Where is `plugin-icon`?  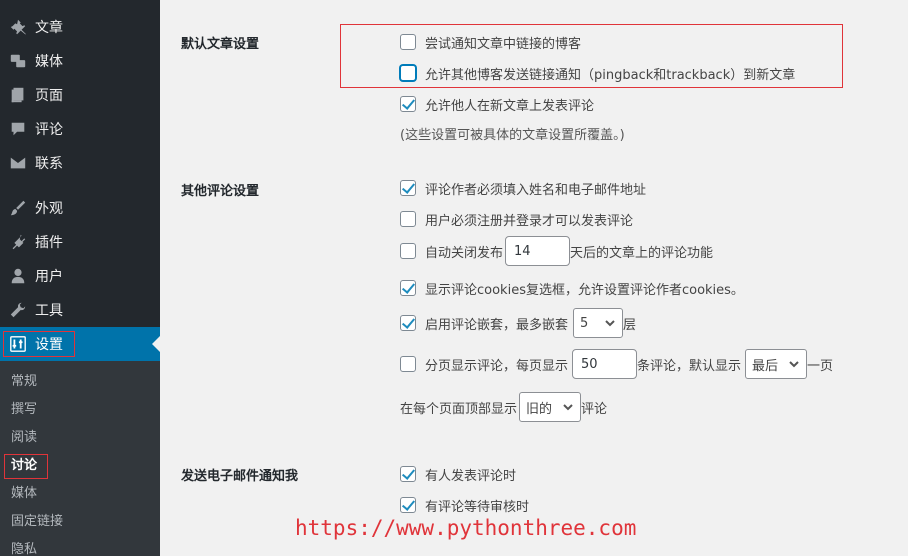
plugin-icon is located at coordinates (18, 242).